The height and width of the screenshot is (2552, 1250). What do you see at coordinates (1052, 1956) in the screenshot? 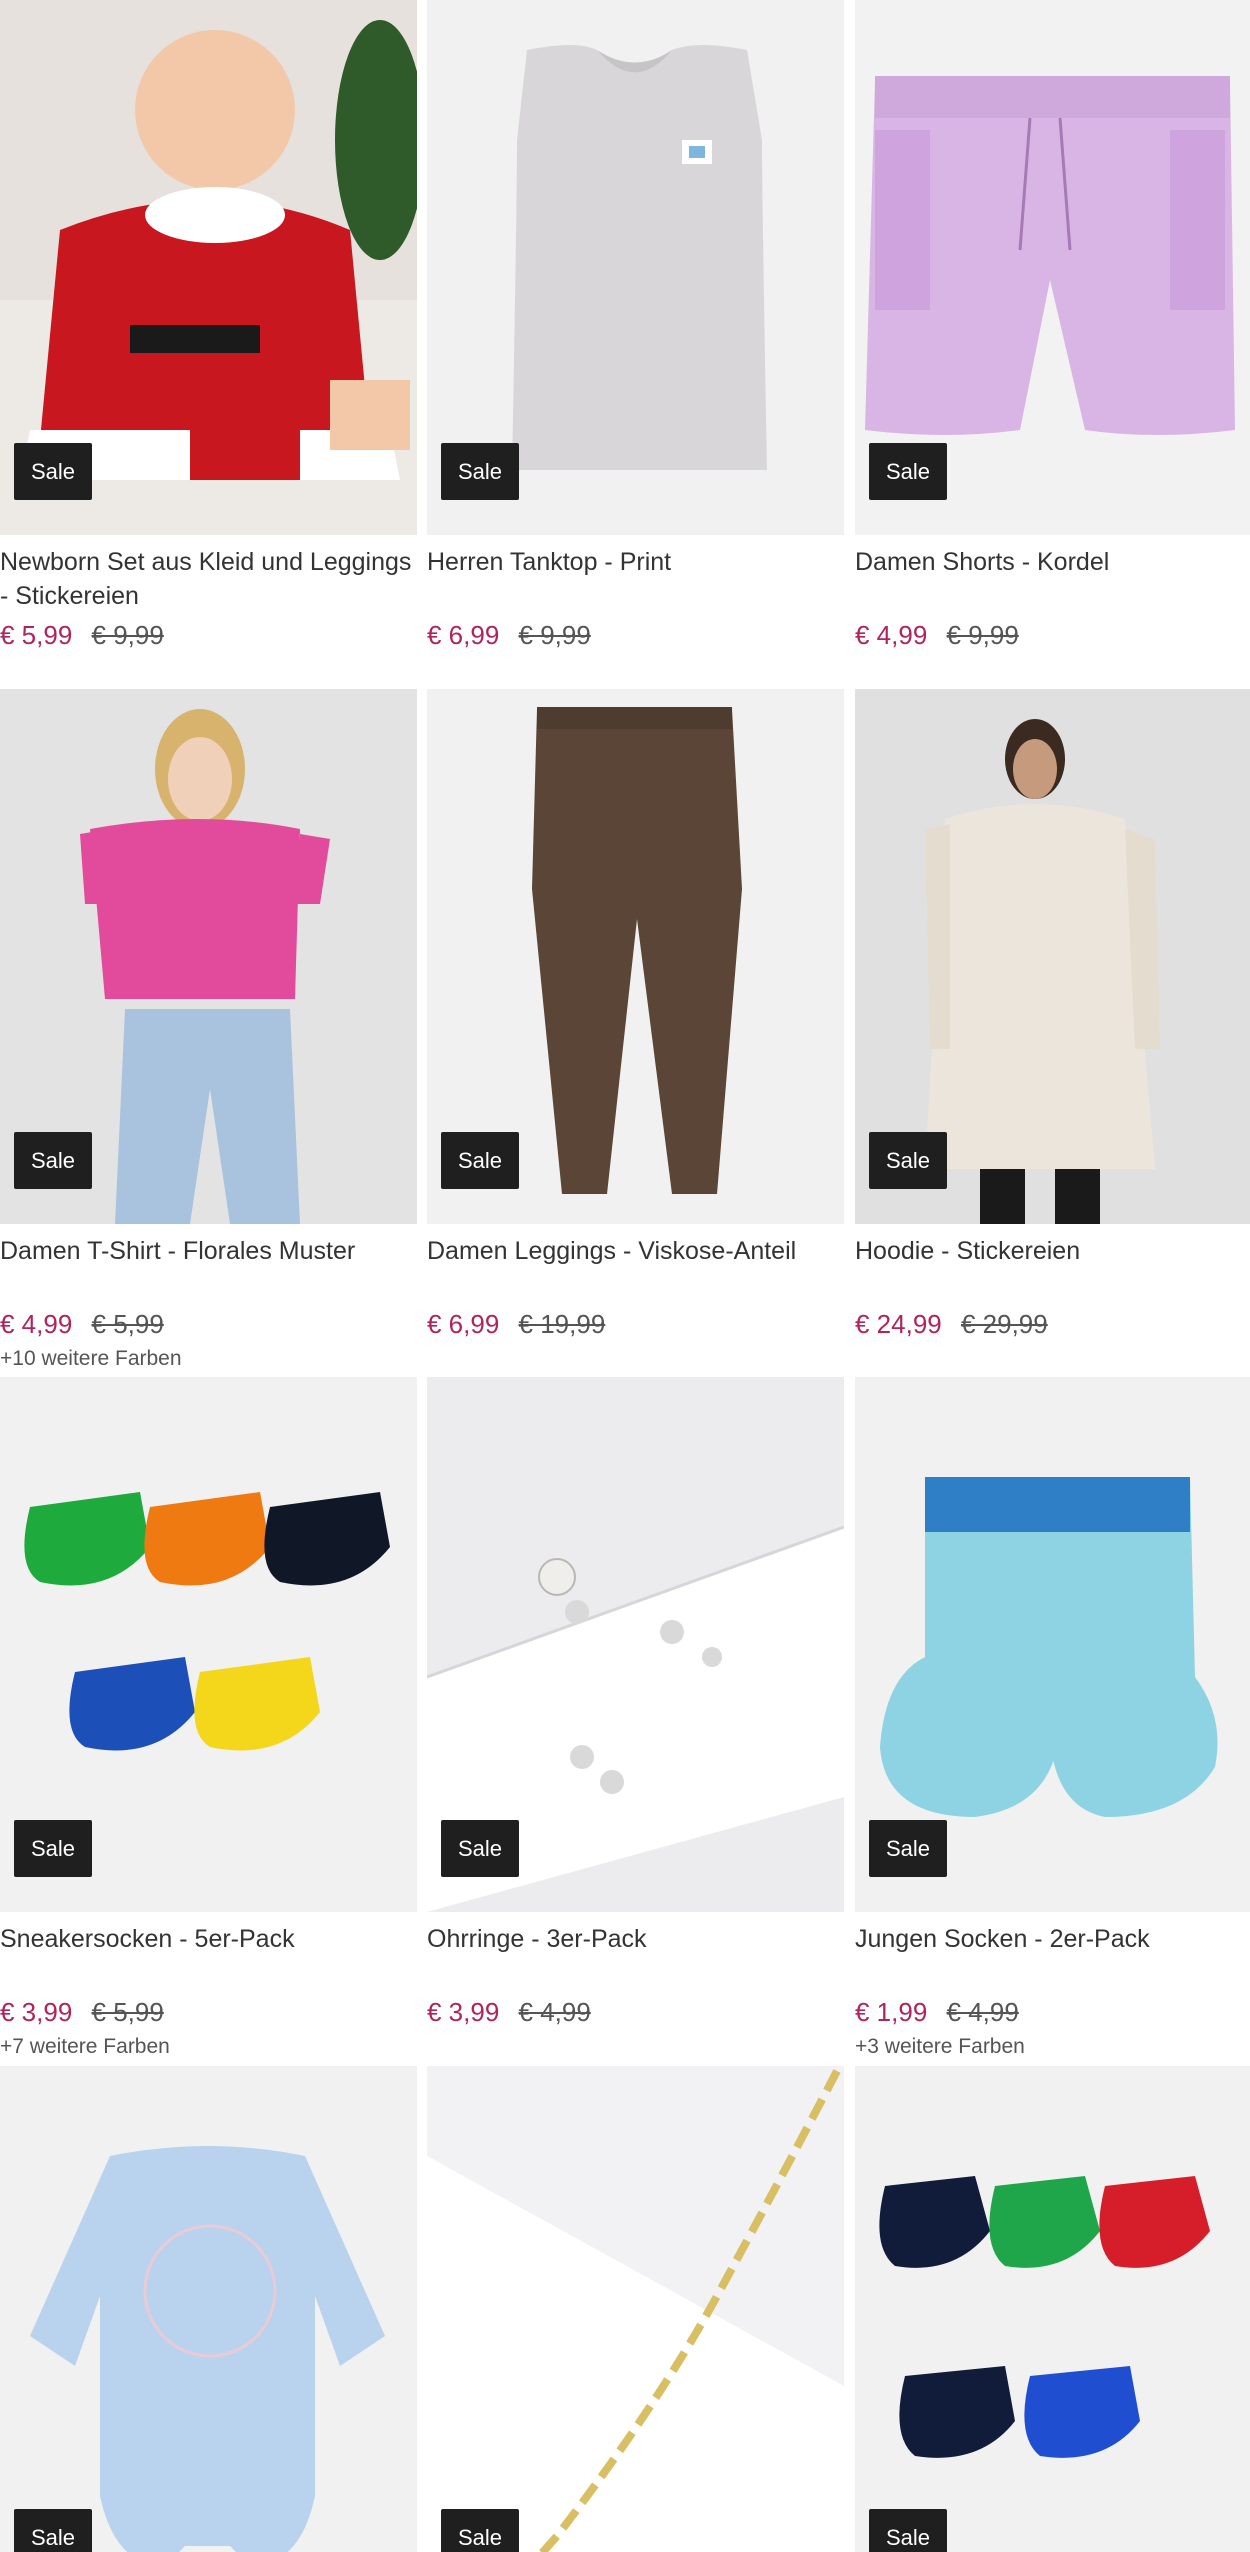
I see `product-title: Jungen Socken - 2er-Pack` at bounding box center [1052, 1956].